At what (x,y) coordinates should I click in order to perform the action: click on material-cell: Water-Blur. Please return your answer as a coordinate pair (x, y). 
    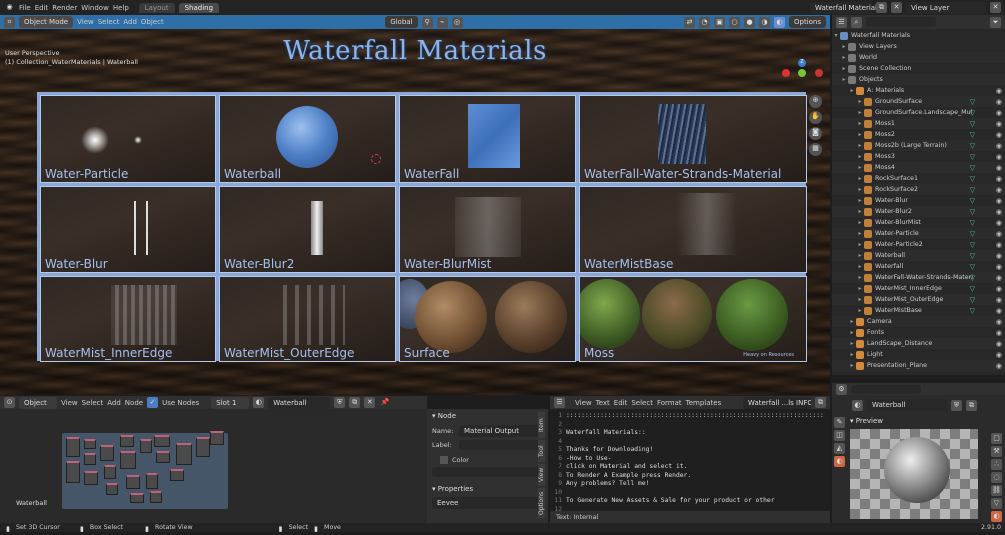
    Looking at the image, I should click on (128, 229).